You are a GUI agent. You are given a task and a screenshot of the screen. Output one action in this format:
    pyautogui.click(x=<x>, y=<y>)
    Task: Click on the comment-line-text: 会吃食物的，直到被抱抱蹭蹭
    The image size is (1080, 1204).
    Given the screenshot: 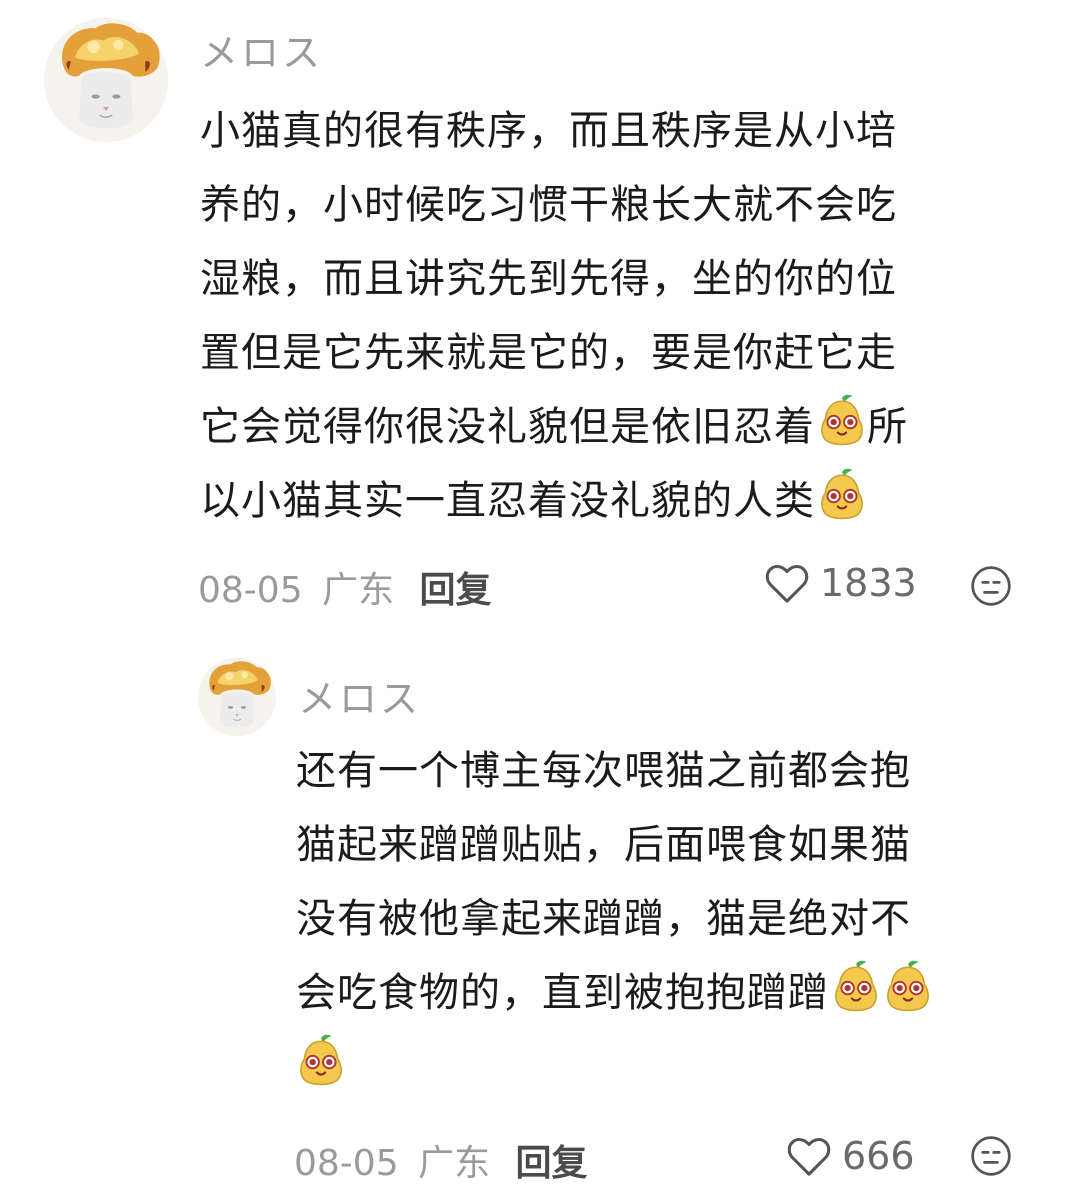 What is the action you would take?
    pyautogui.click(x=562, y=993)
    